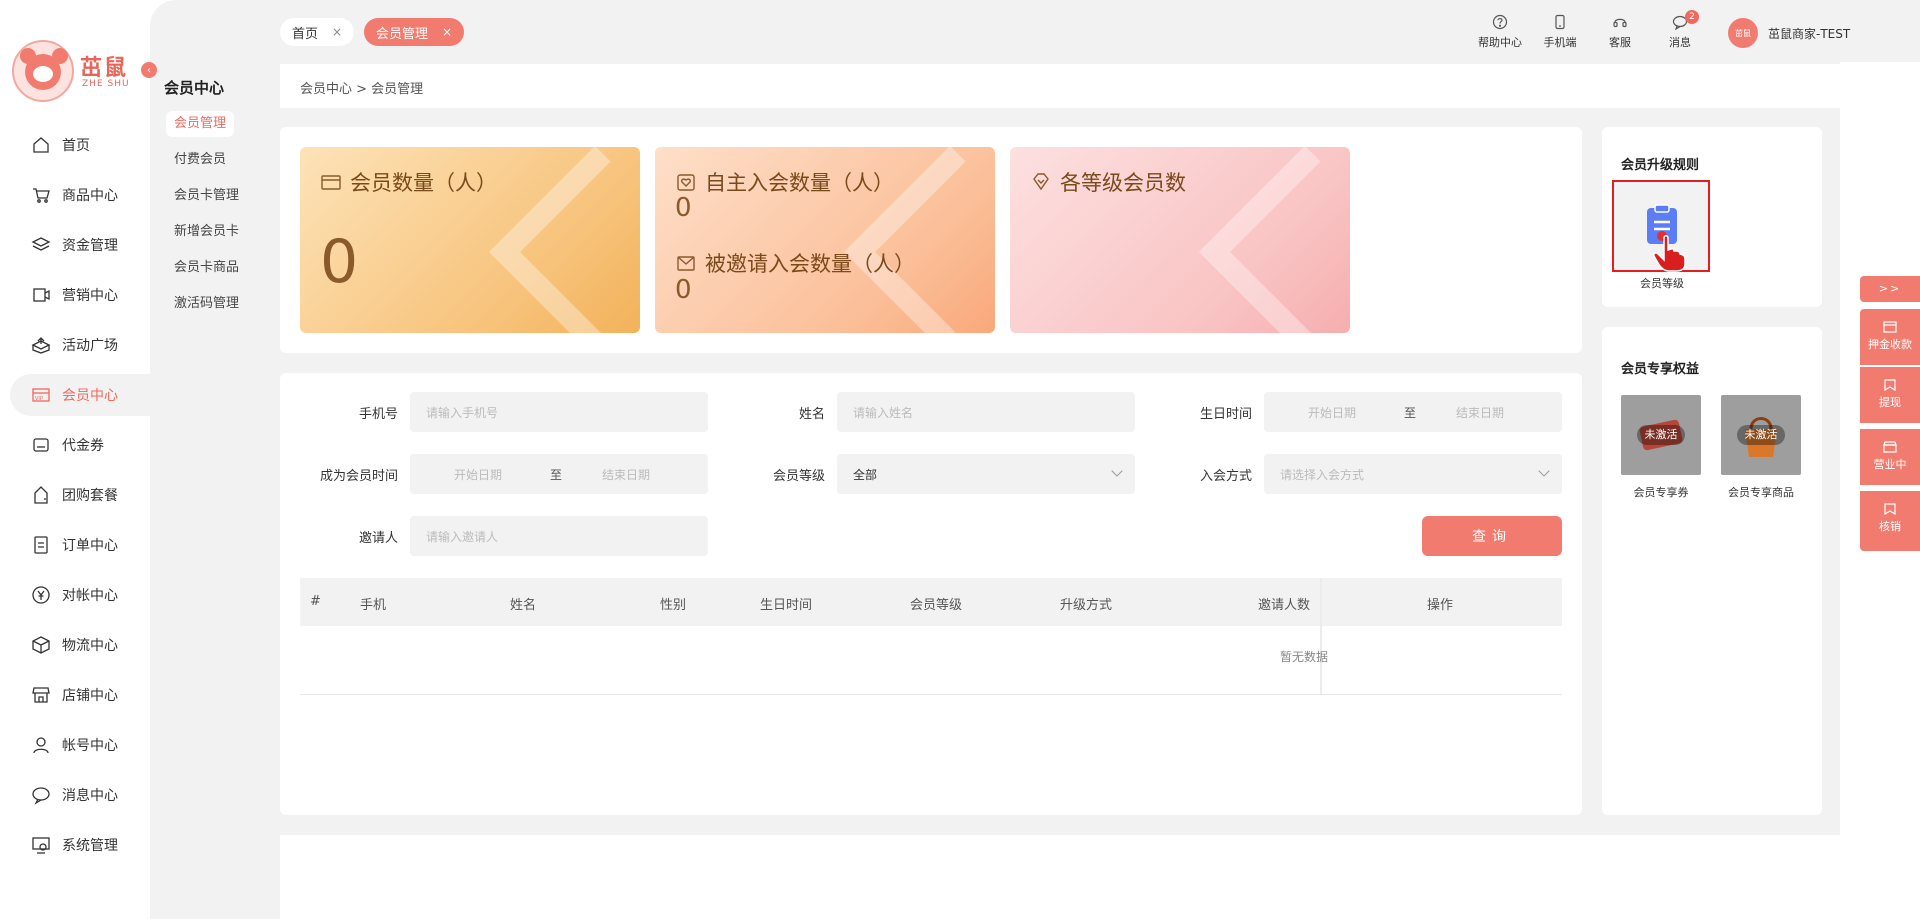 The height and width of the screenshot is (919, 1920). What do you see at coordinates (362, 89) in the screenshot?
I see `breadcrumb: 会员中心 > 会员管理` at bounding box center [362, 89].